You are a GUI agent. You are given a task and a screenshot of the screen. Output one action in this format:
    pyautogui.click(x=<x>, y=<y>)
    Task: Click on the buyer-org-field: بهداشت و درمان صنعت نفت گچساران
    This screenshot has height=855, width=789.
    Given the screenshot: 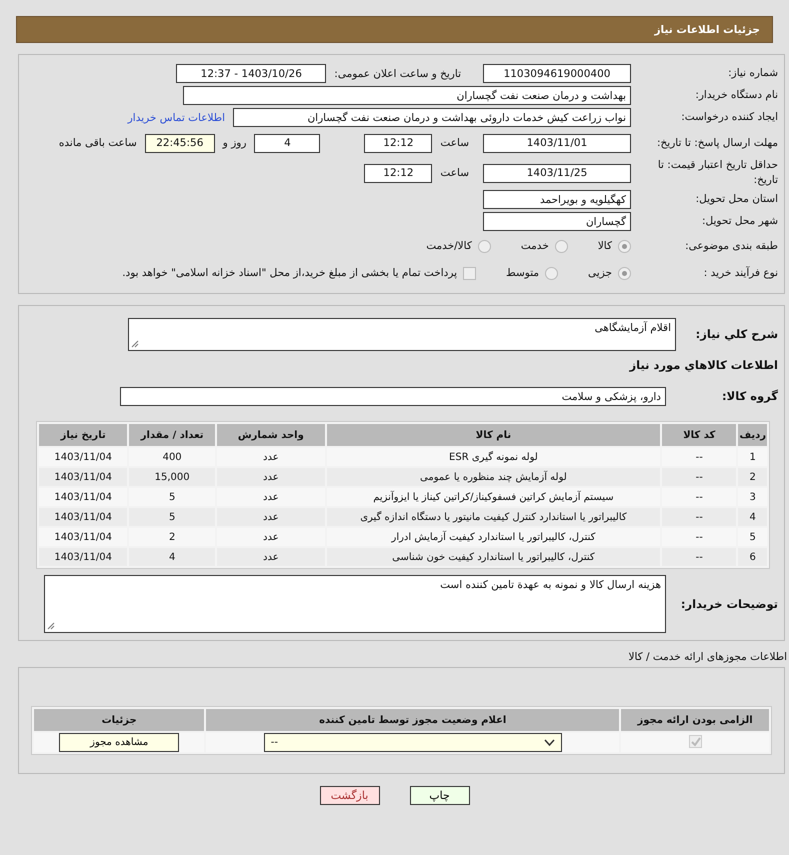 What is the action you would take?
    pyautogui.click(x=407, y=95)
    